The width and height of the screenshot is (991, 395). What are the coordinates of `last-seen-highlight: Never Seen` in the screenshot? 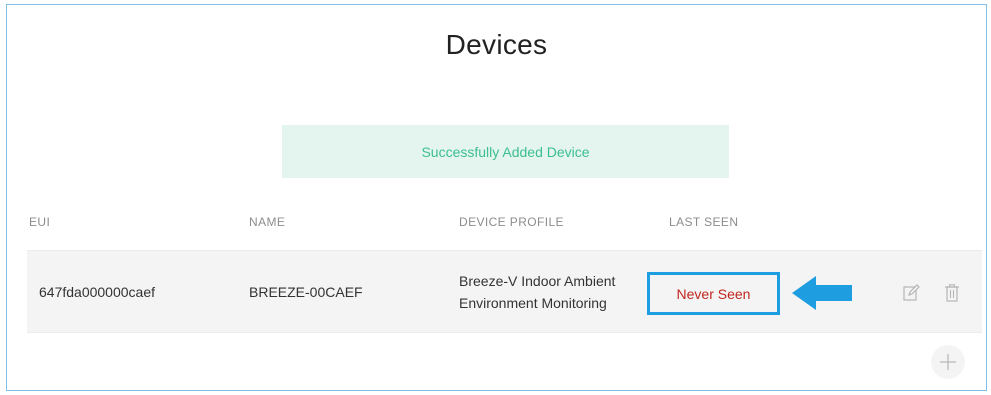 It's located at (713, 293).